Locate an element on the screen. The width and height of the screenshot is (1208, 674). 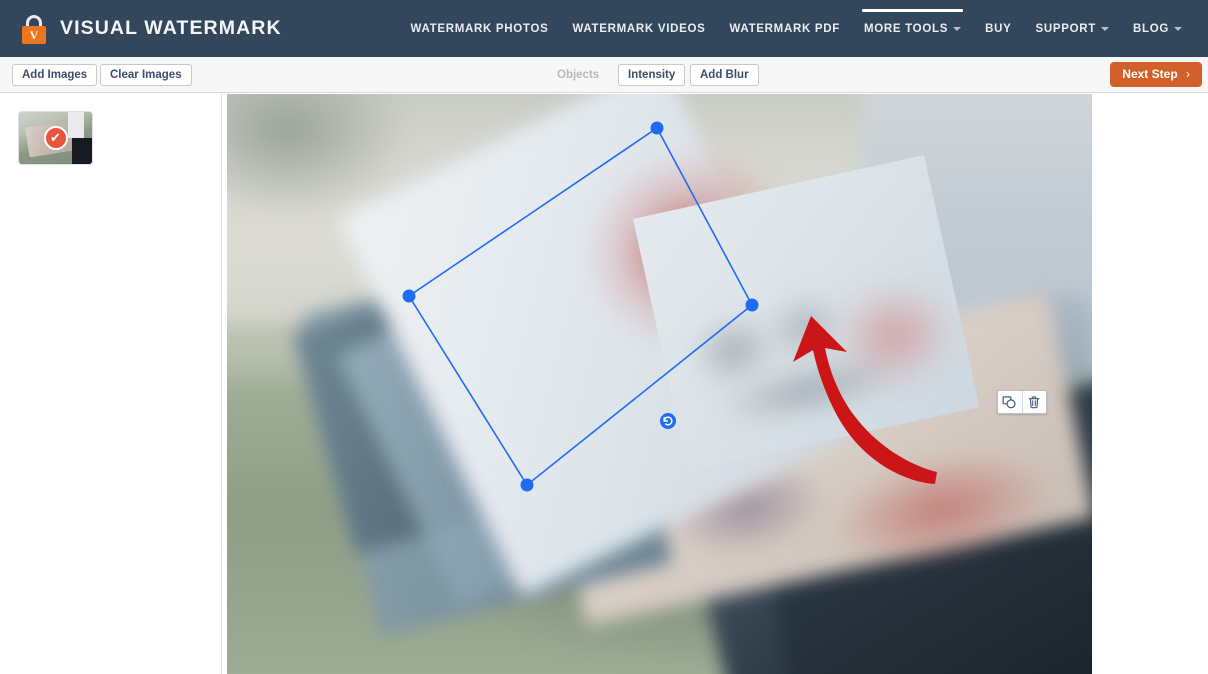
add-images-button: Add Images is located at coordinates (55, 75).